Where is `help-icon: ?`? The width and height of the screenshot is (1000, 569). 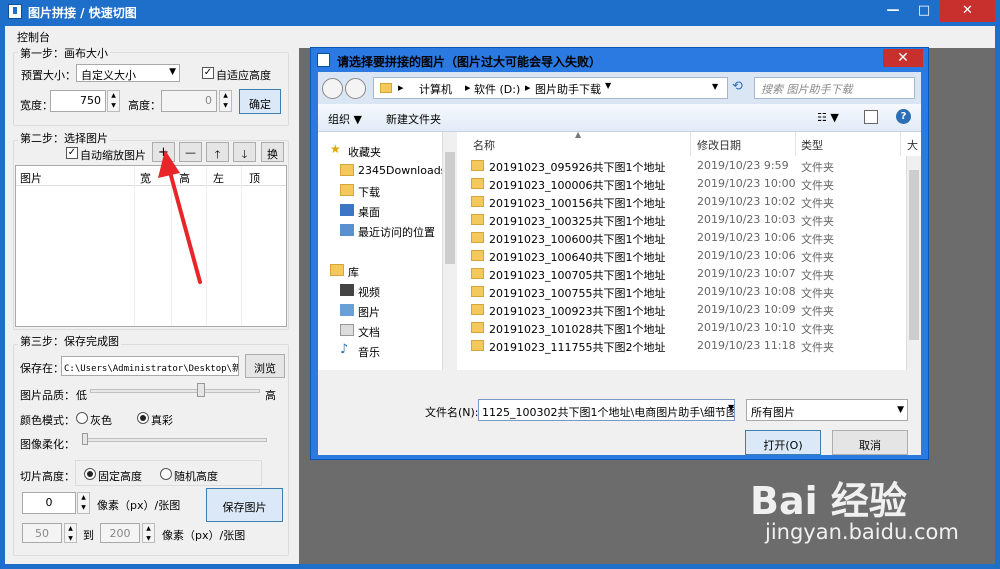 help-icon: ? is located at coordinates (903, 116).